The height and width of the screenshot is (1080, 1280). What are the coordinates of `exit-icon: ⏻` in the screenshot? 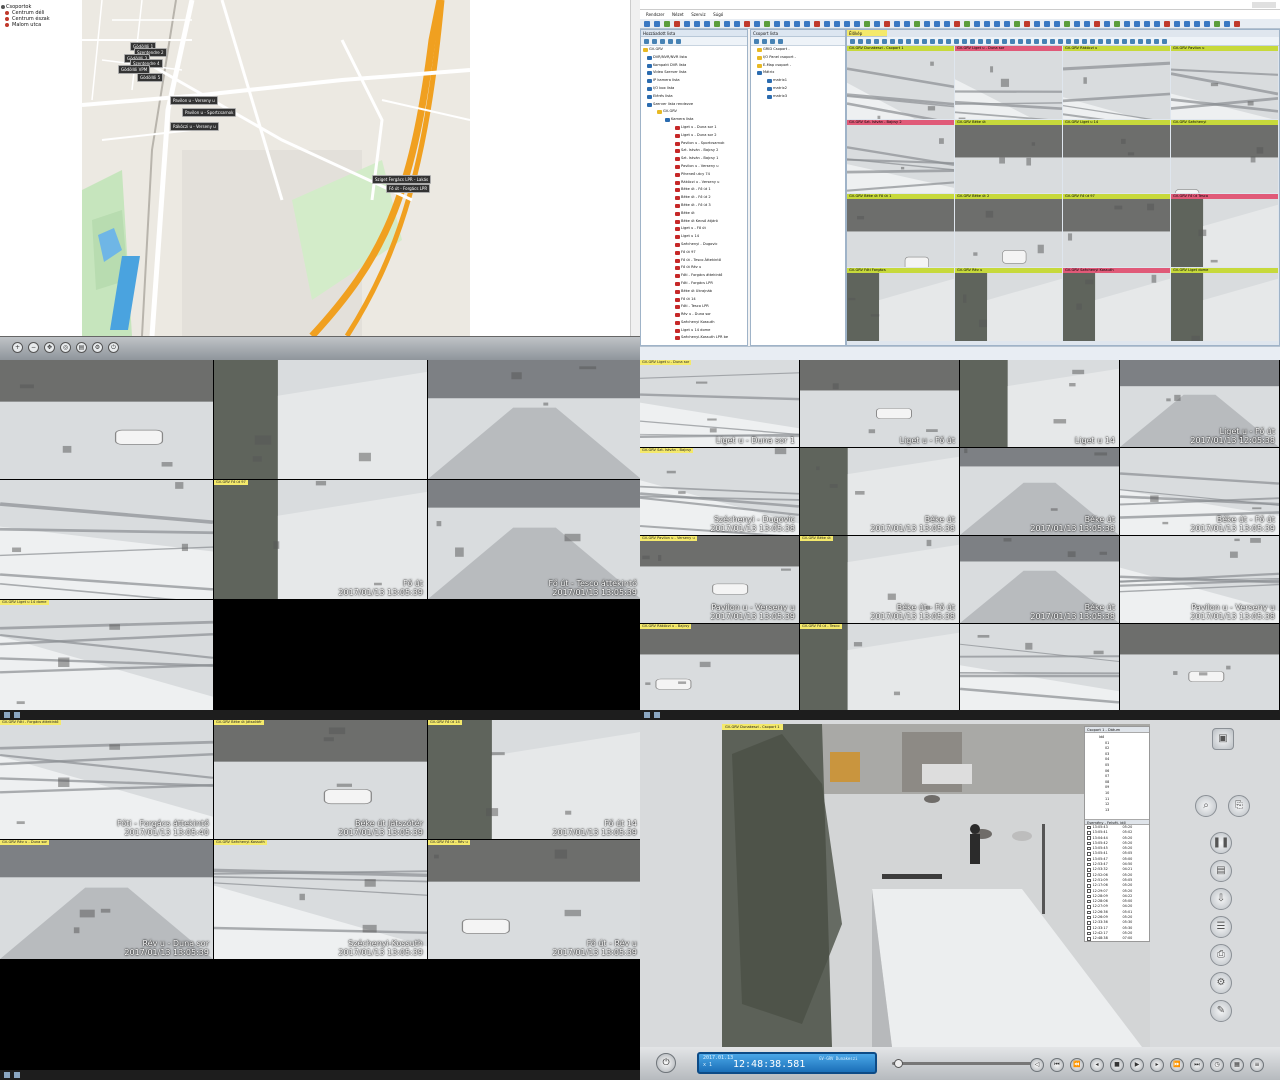 It's located at (113, 347).